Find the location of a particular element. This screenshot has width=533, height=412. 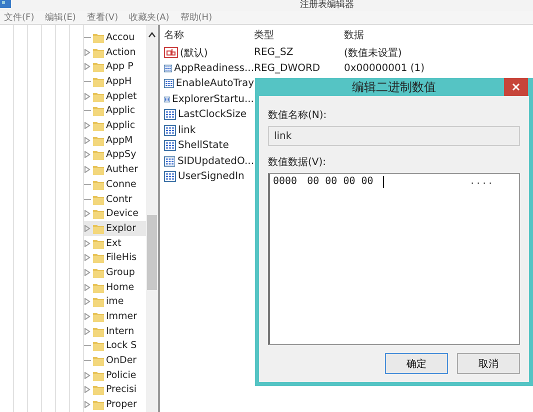

value-data: (数值未设置) is located at coordinates (373, 53).